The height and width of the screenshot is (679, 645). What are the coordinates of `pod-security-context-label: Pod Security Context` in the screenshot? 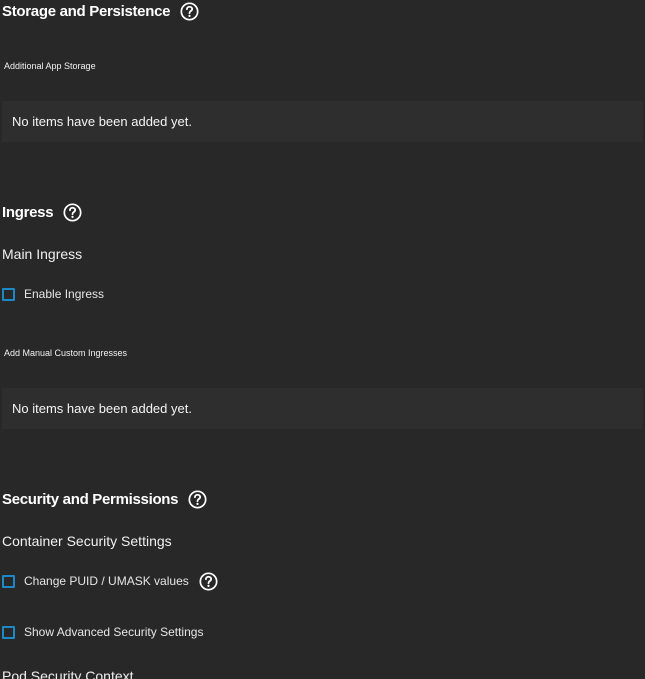 It's located at (68, 673).